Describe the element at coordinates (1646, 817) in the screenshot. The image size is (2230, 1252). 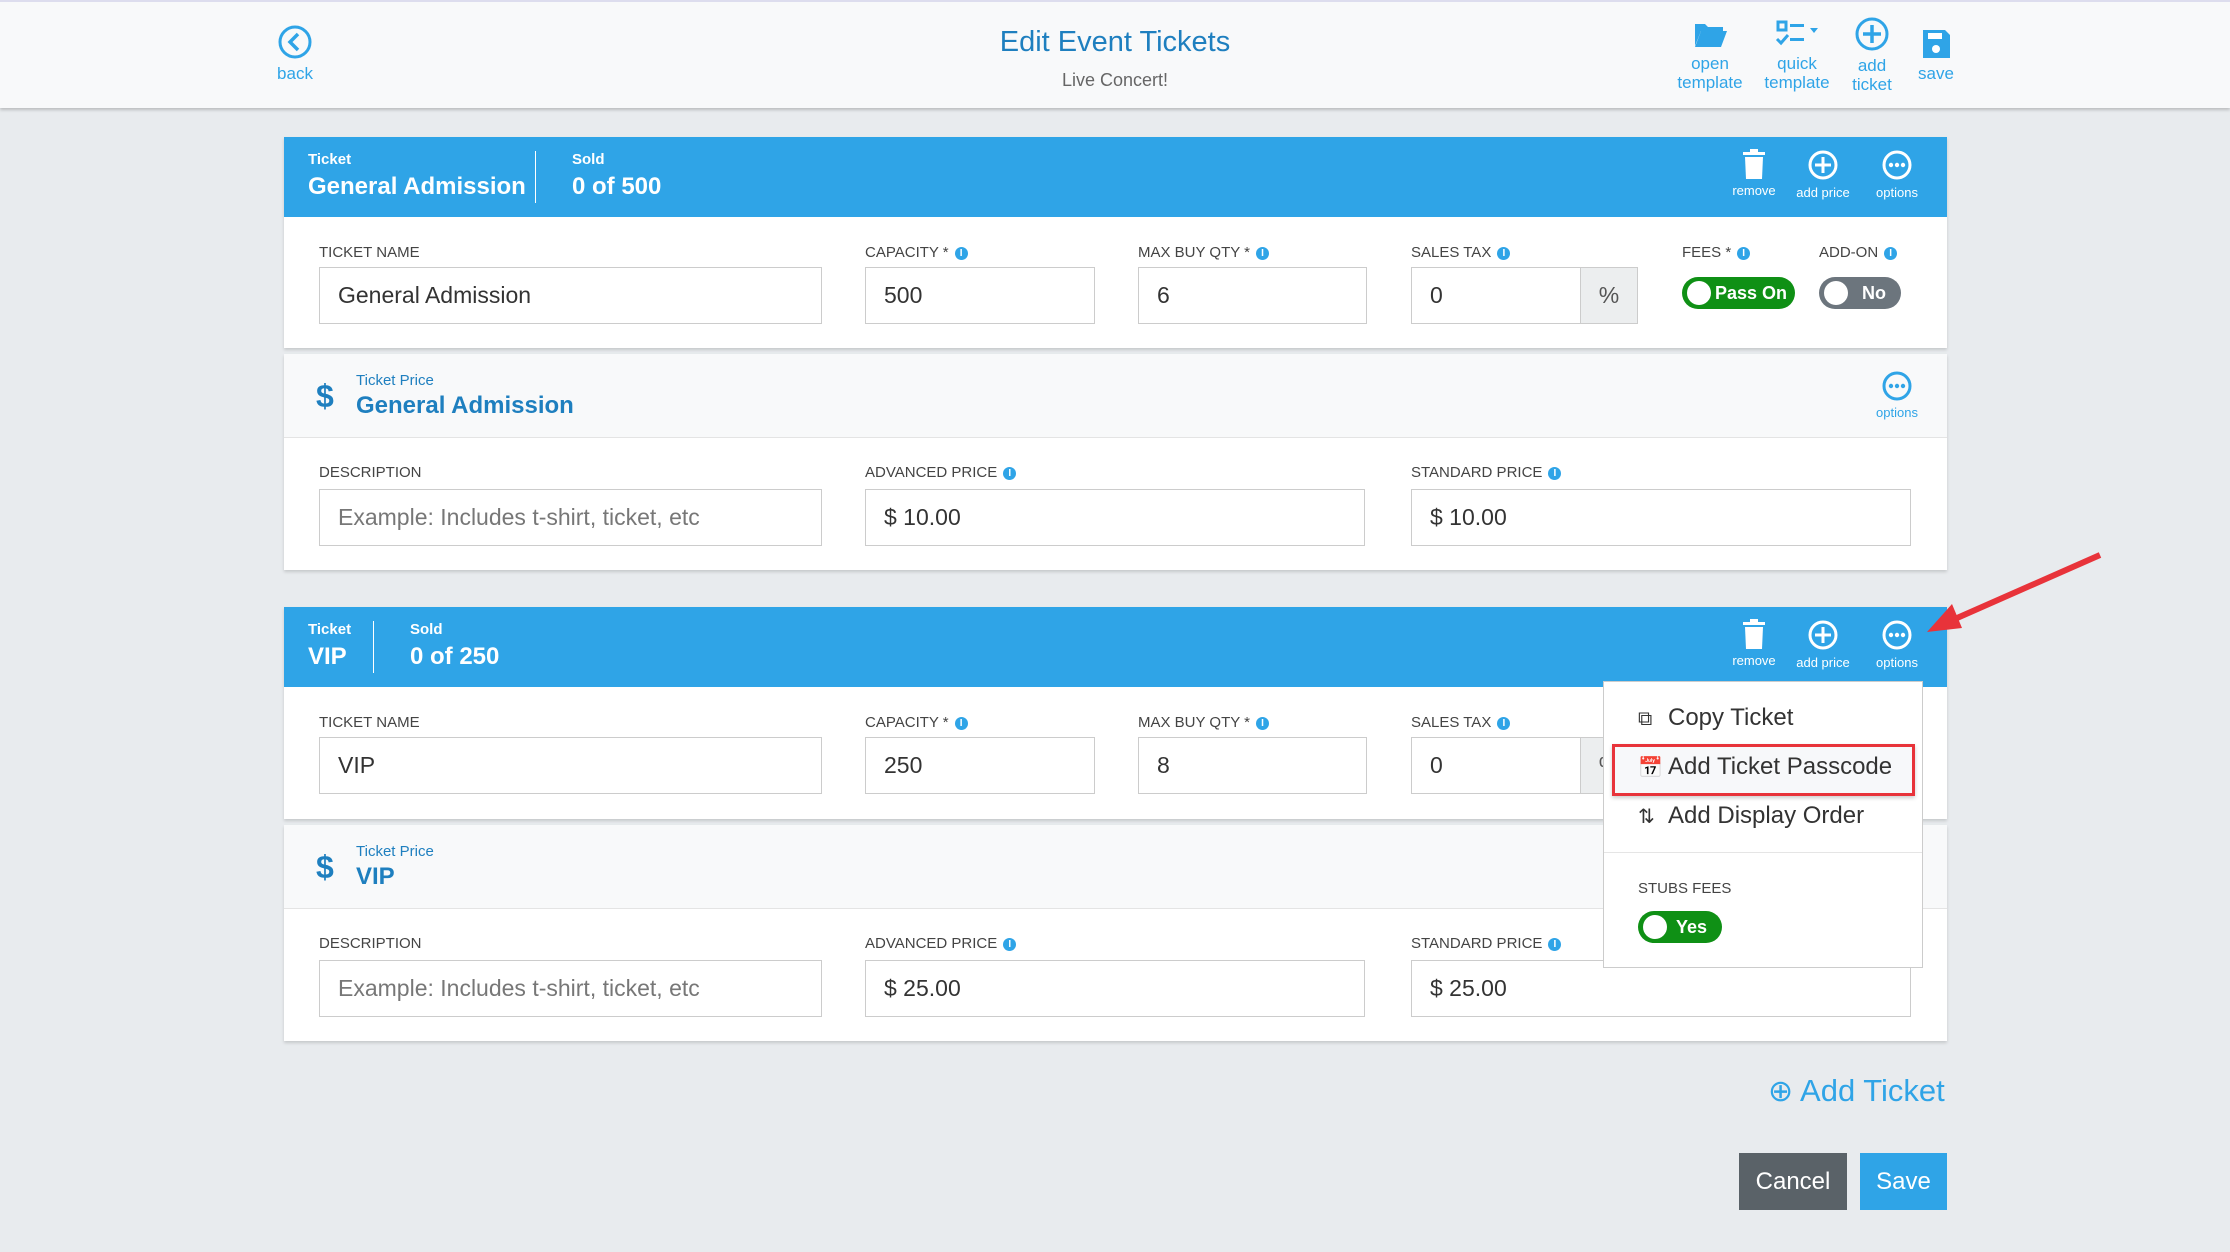
I see `sort-order-icon: ⇅` at that location.